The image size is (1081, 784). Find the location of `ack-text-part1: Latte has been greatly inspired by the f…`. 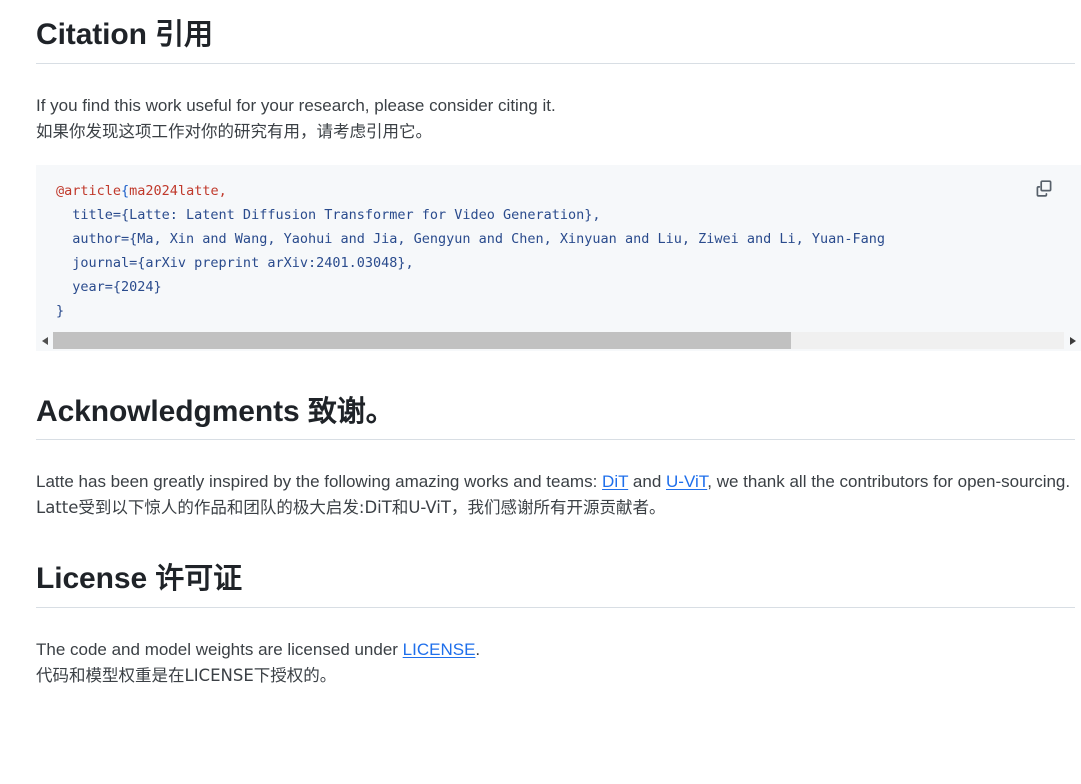

ack-text-part1: Latte has been greatly inspired by the f… is located at coordinates (319, 482).